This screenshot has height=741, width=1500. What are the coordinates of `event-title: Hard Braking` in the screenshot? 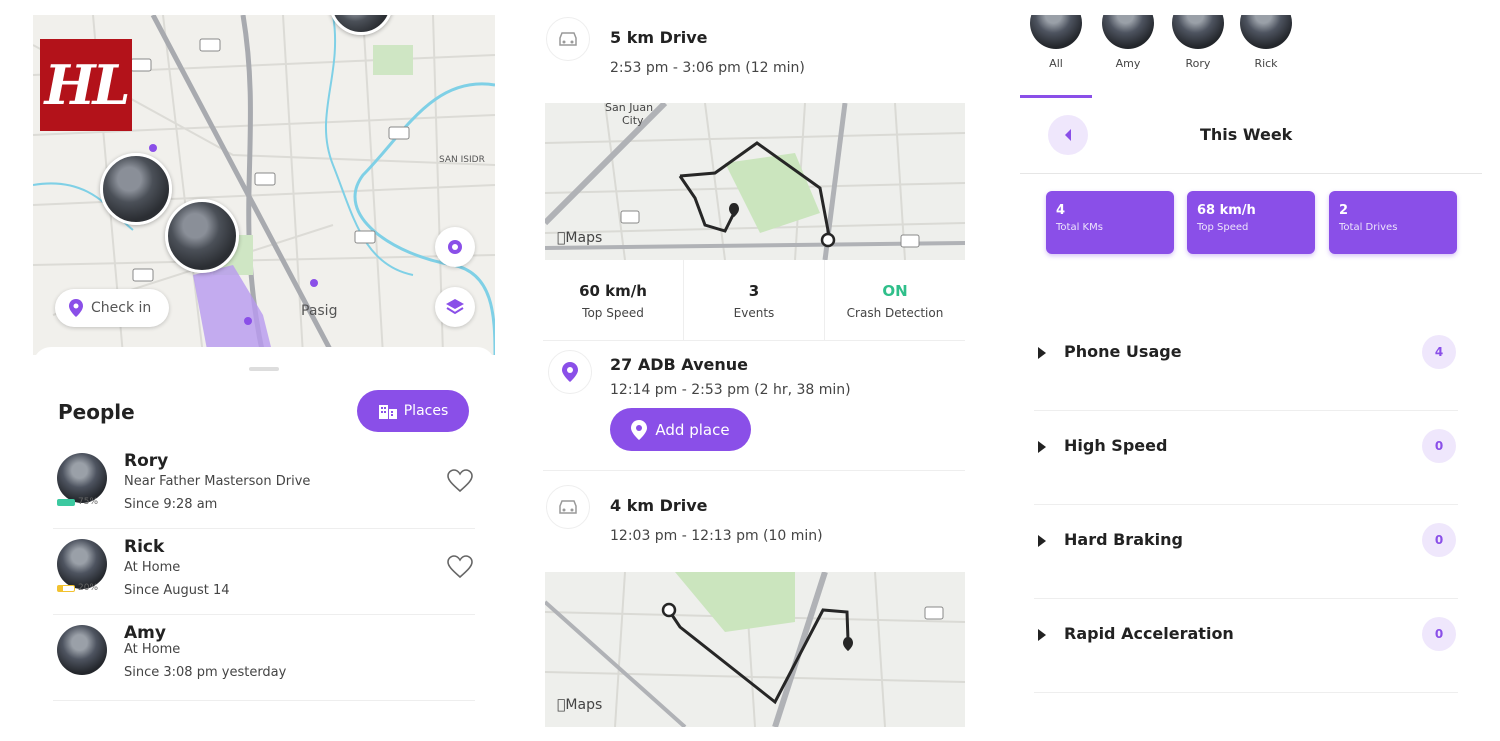 It's located at (1123, 539).